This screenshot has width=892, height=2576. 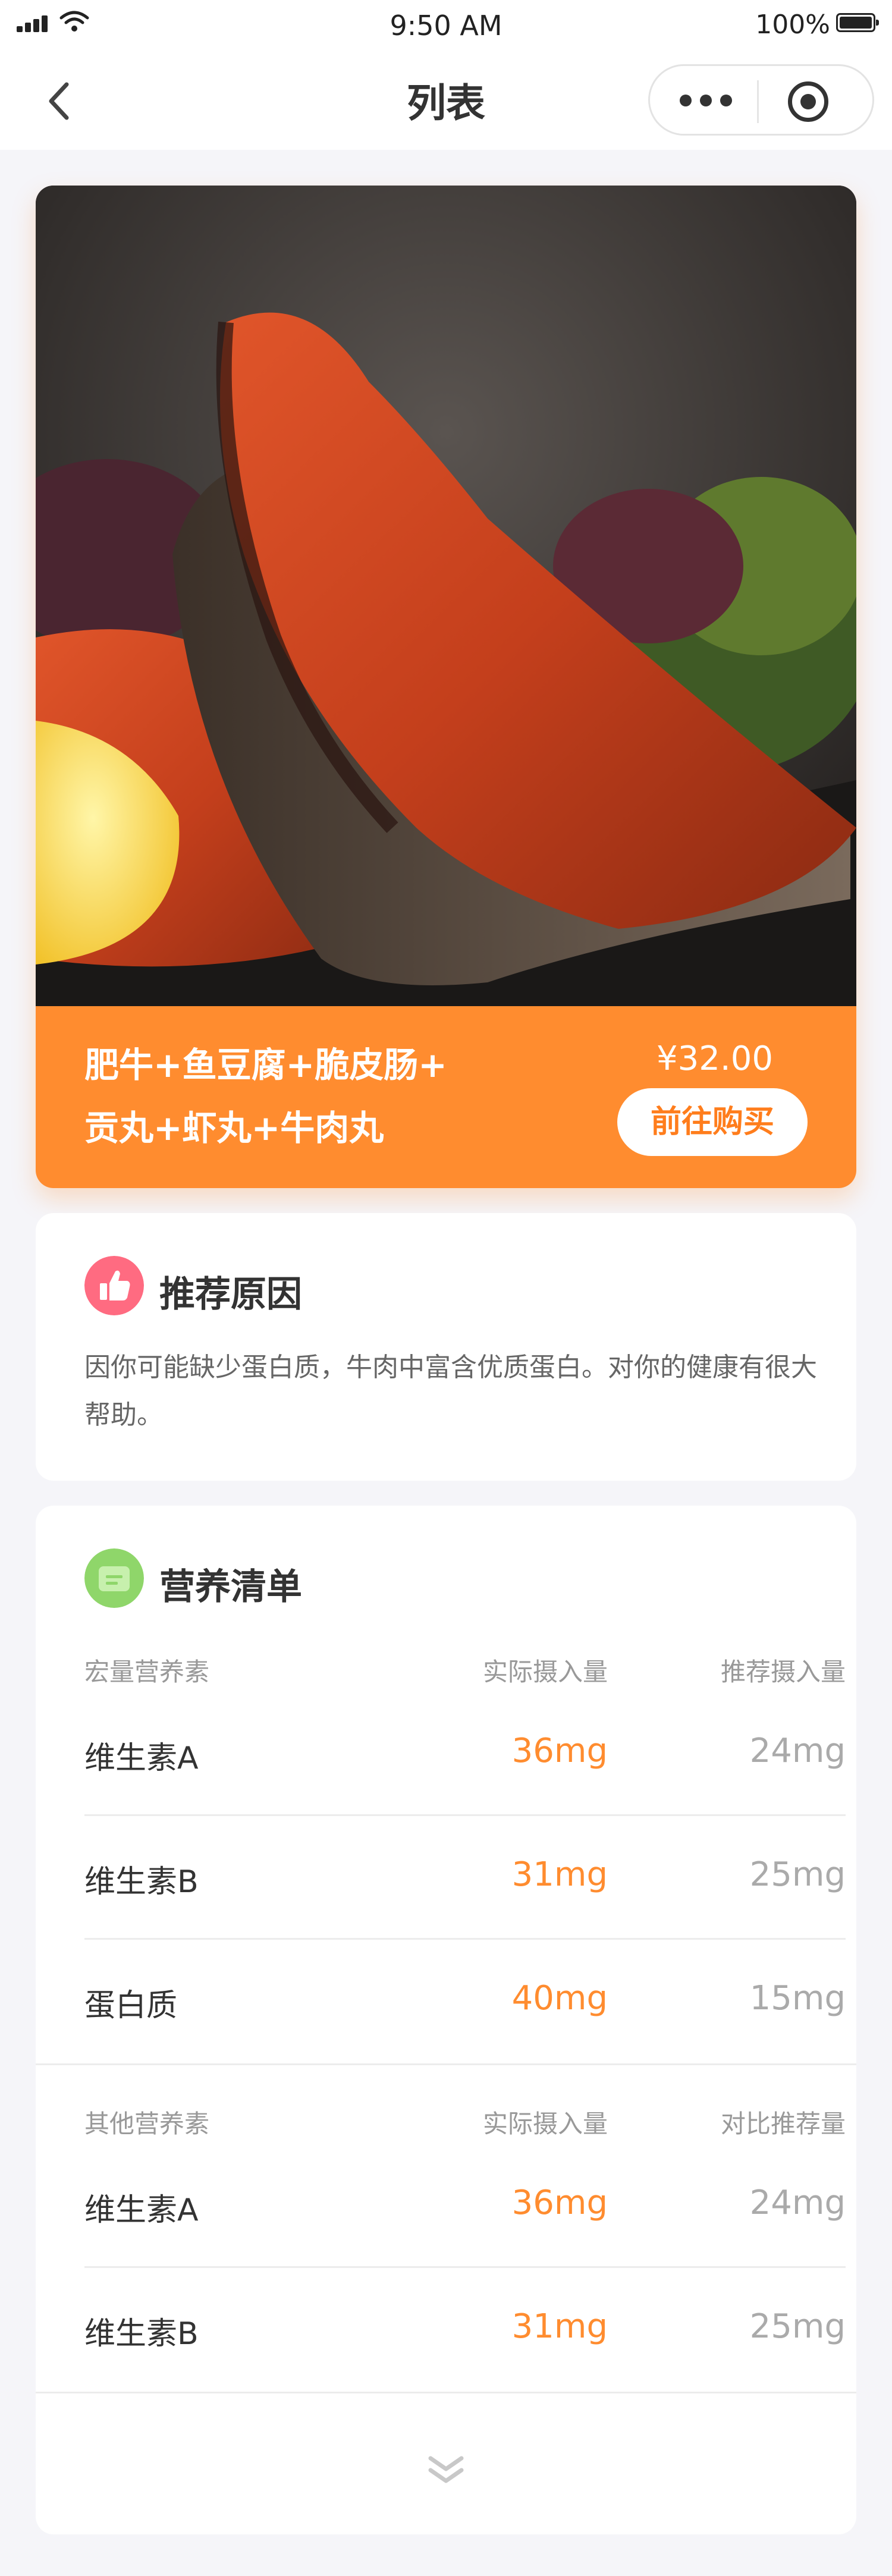 I want to click on table-row: 蛋白质 40mg 15mg, so click(x=465, y=2001).